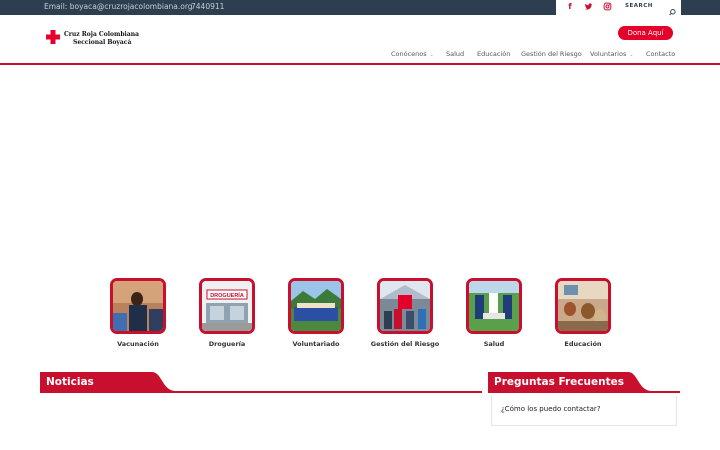  What do you see at coordinates (494, 344) in the screenshot?
I see `service-label: Salud` at bounding box center [494, 344].